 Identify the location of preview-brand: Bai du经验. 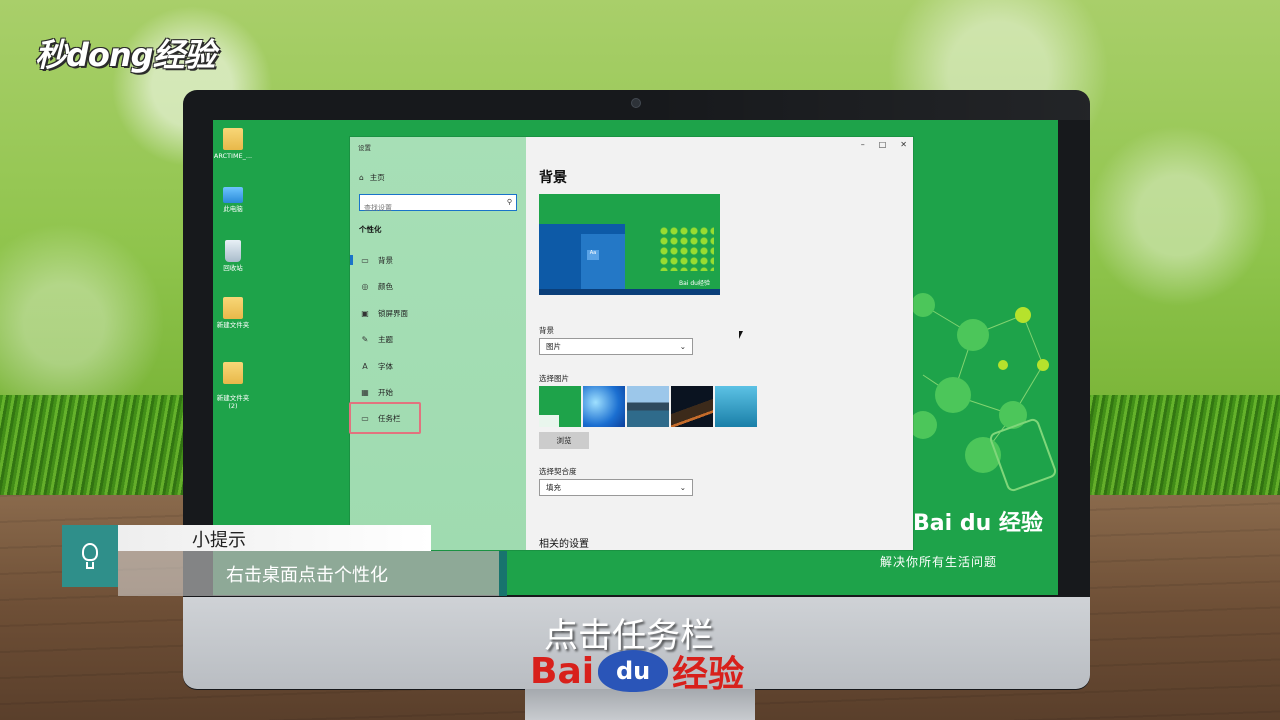
(694, 283).